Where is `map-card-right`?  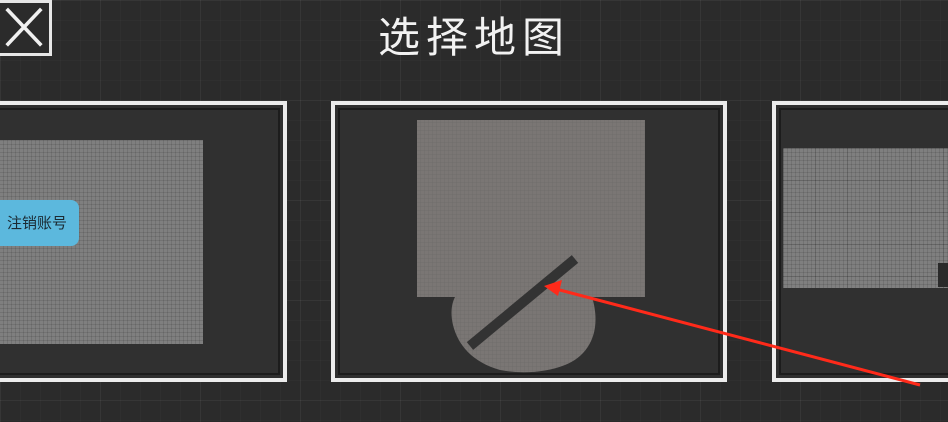 map-card-right is located at coordinates (860, 241).